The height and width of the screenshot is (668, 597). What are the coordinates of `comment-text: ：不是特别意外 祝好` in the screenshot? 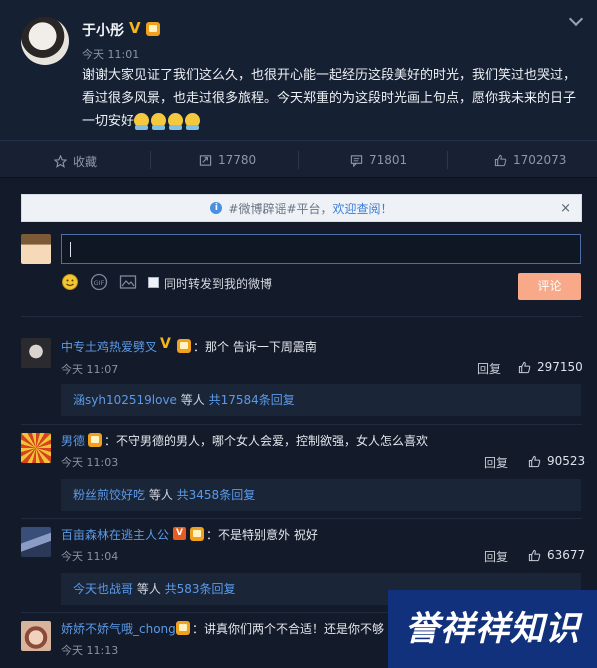 It's located at (262, 535).